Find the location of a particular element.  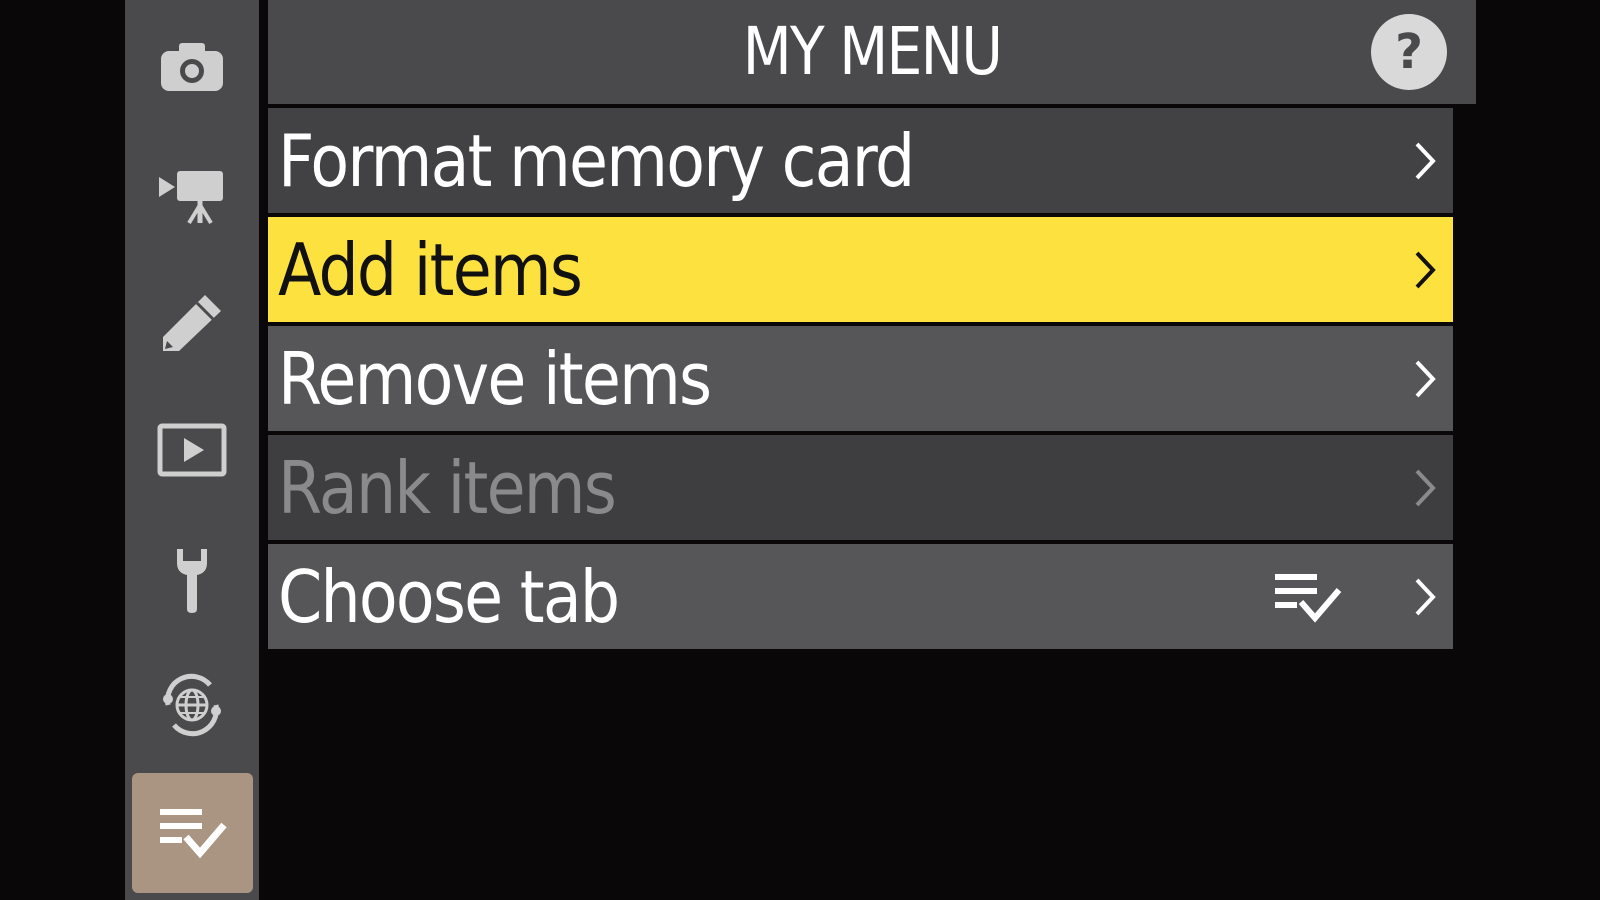

help-button: ? is located at coordinates (1409, 52).